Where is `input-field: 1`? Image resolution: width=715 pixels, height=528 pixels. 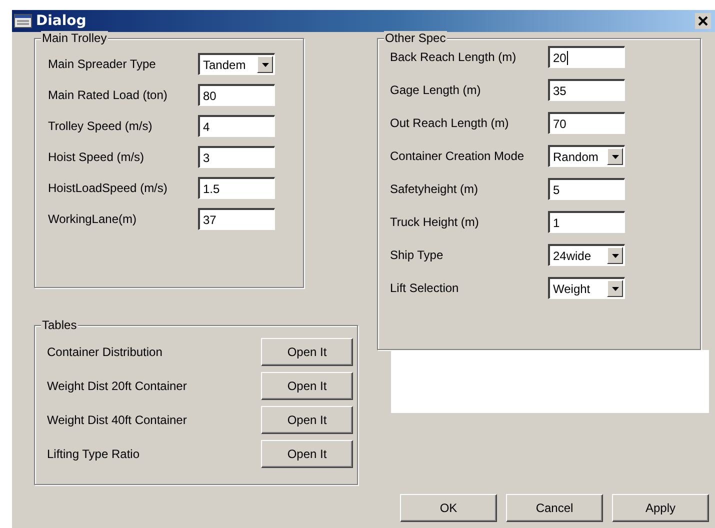
input-field: 1 is located at coordinates (586, 222).